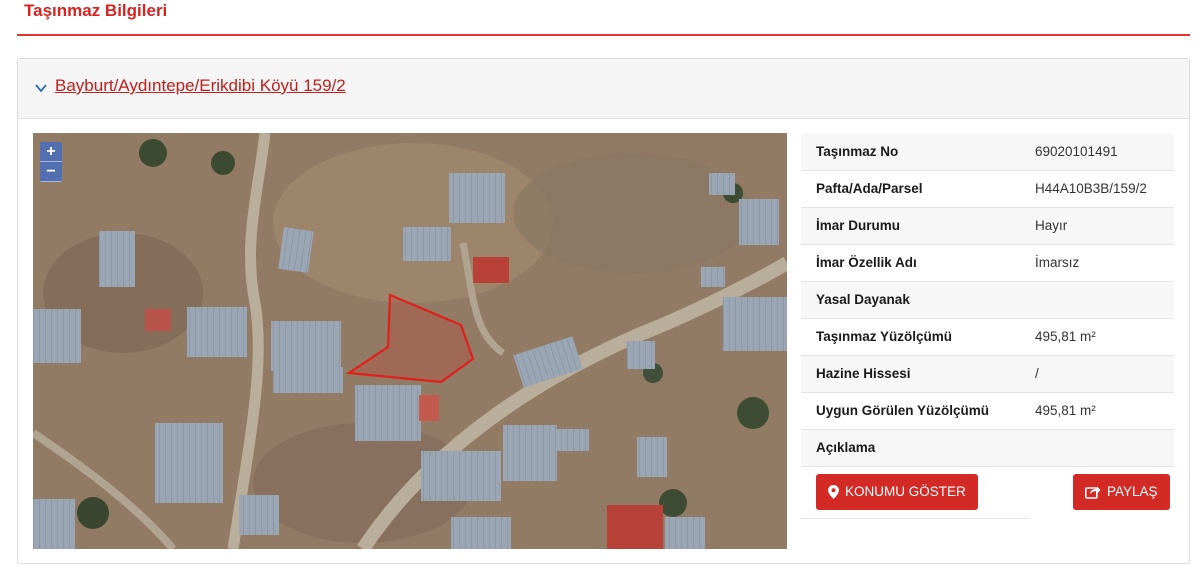  Describe the element at coordinates (51, 172) in the screenshot. I see `zoom-out-button: −` at that location.